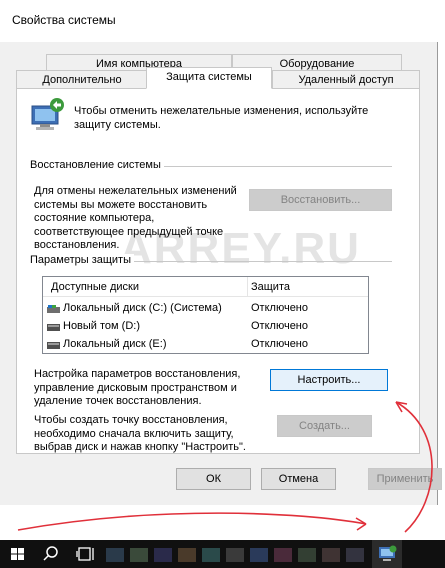 The height and width of the screenshot is (568, 445). What do you see at coordinates (101, 326) in the screenshot?
I see `drive-name: Новый том (D:)` at bounding box center [101, 326].